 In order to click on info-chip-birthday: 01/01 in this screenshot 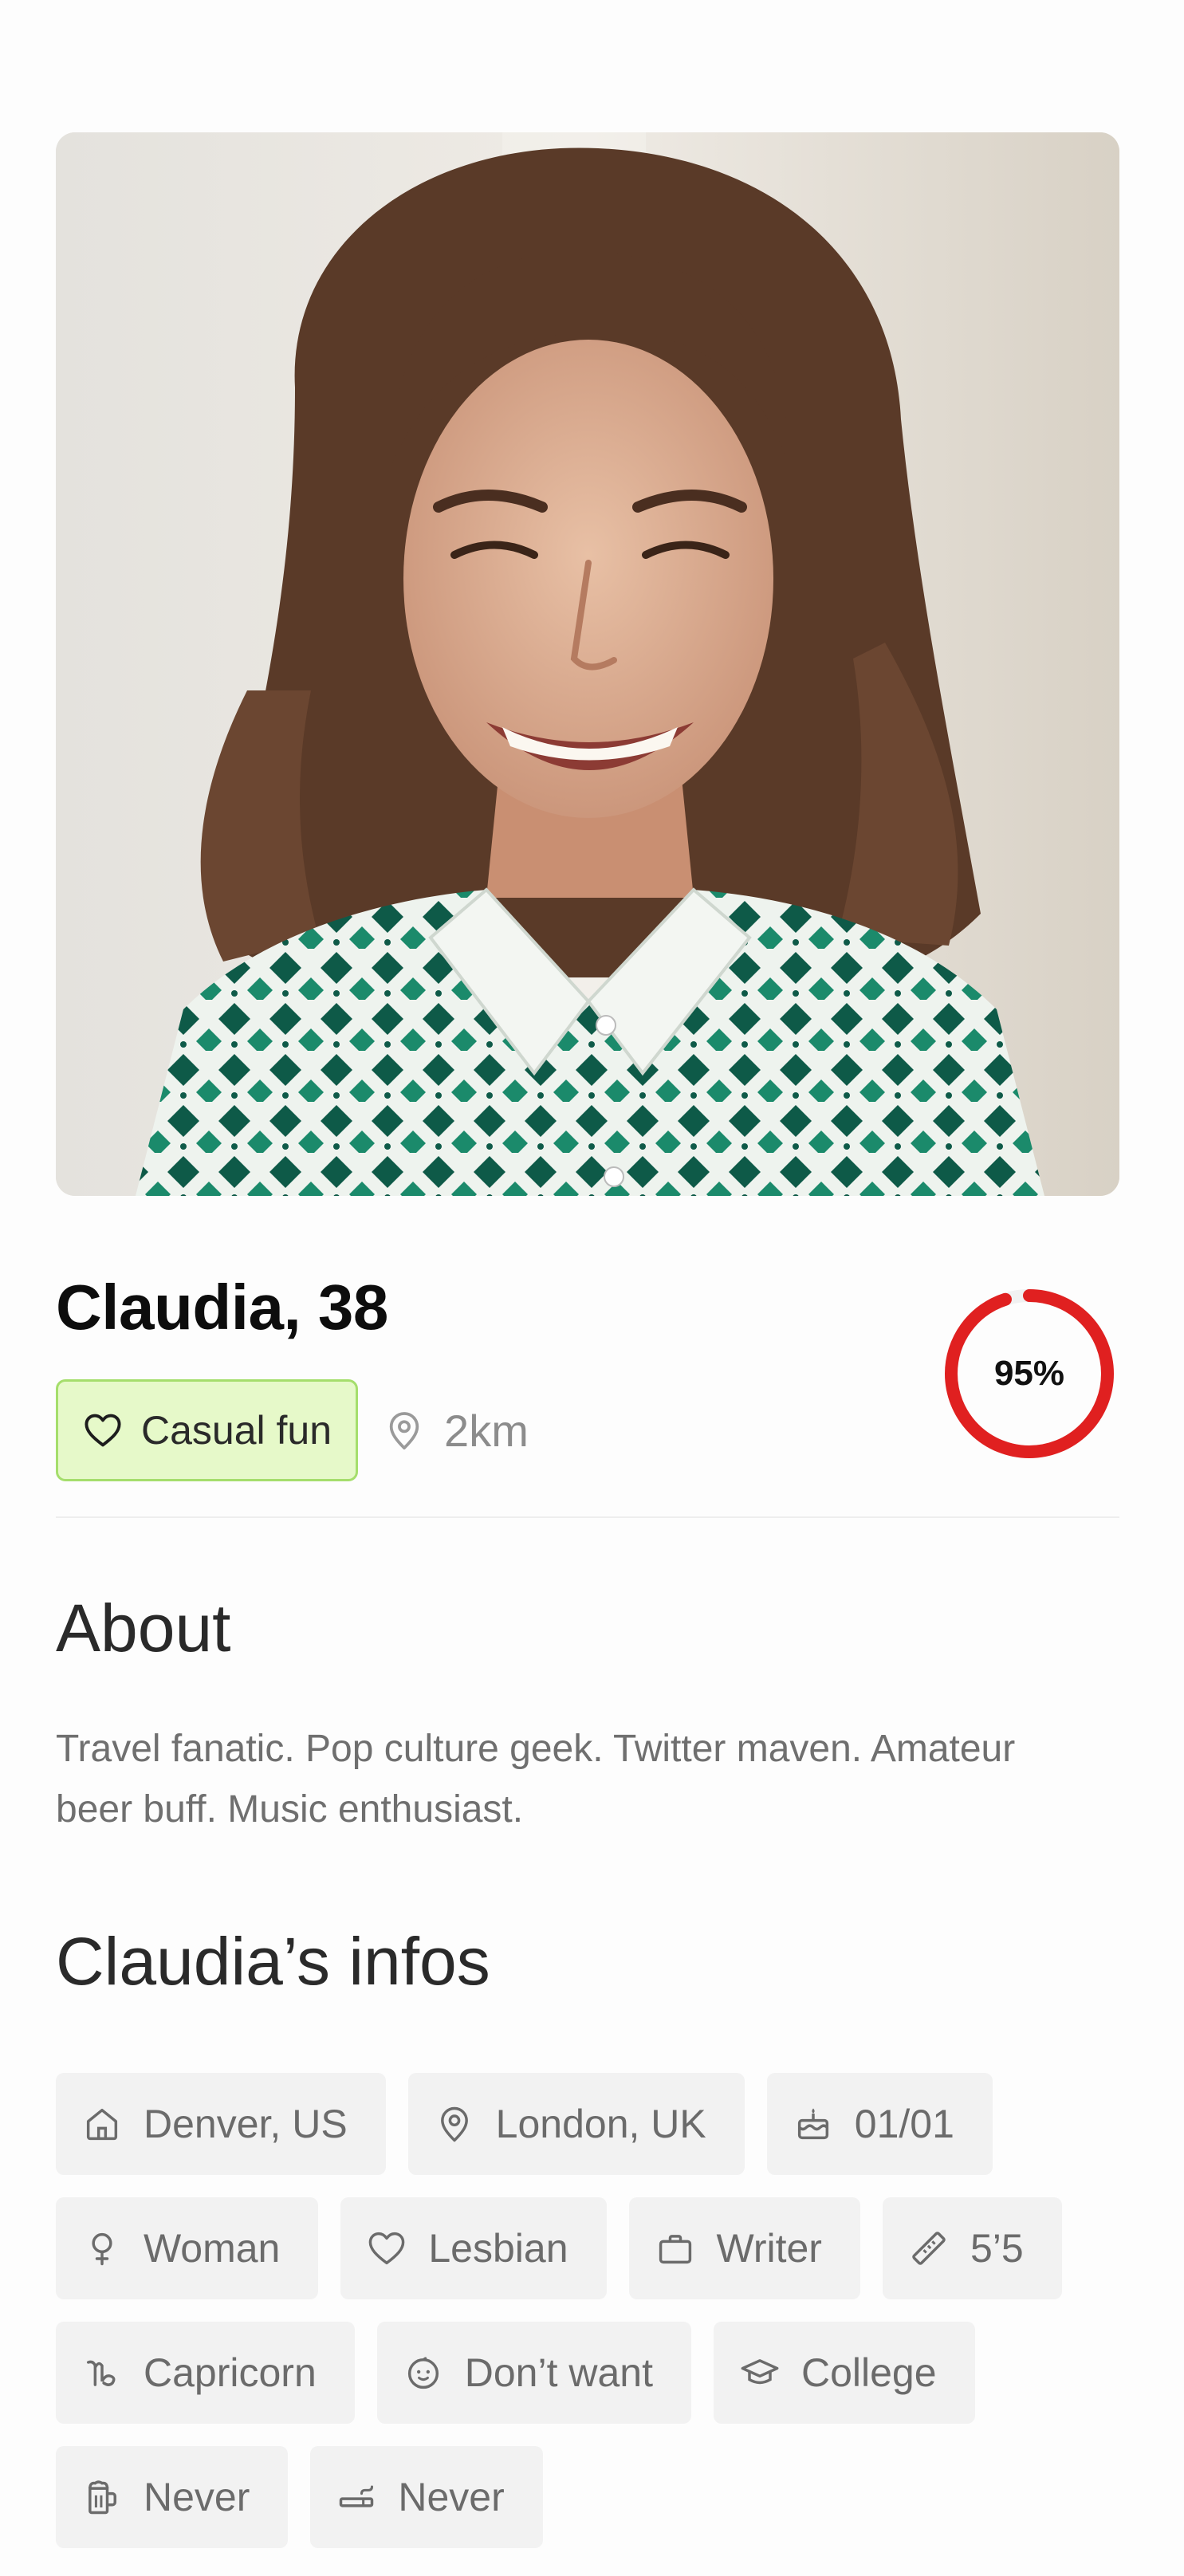, I will do `click(879, 2124)`.